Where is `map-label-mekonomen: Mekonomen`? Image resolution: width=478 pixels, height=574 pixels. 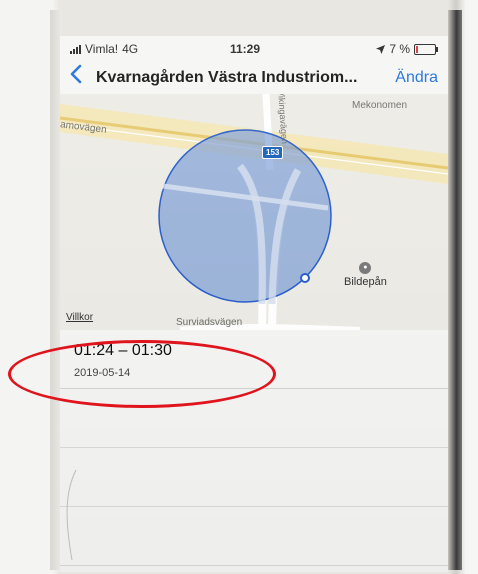 map-label-mekonomen: Mekonomen is located at coordinates (380, 105).